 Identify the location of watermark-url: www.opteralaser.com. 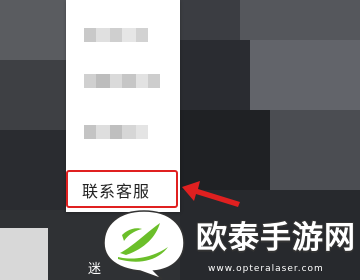
(266, 269).